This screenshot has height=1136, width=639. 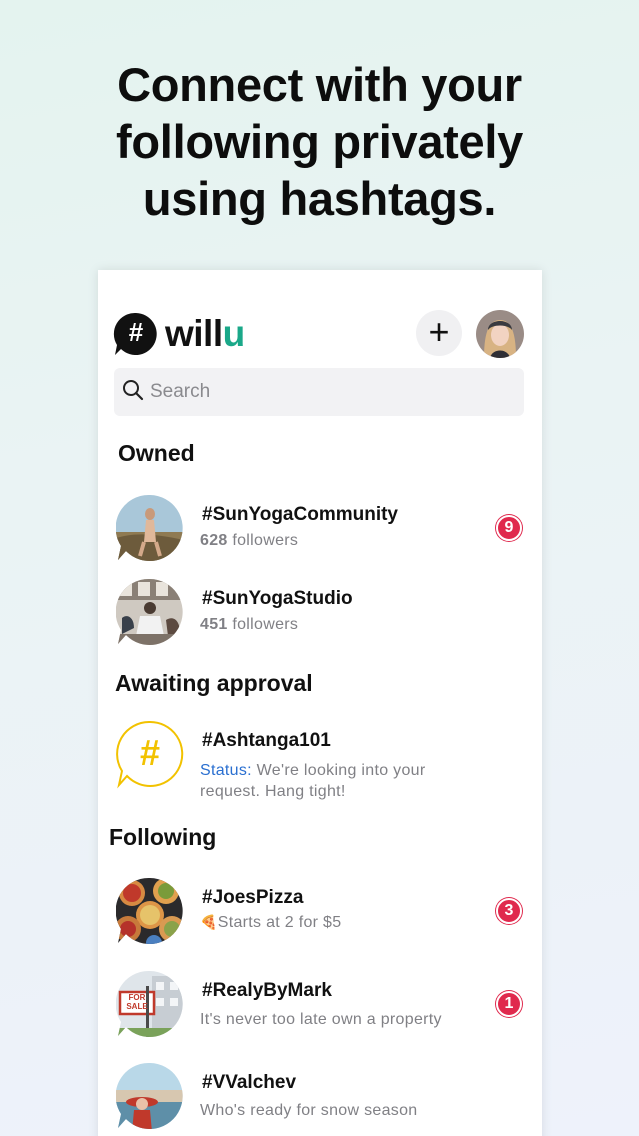 I want to click on logo-word-accent: u, so click(x=234, y=333).